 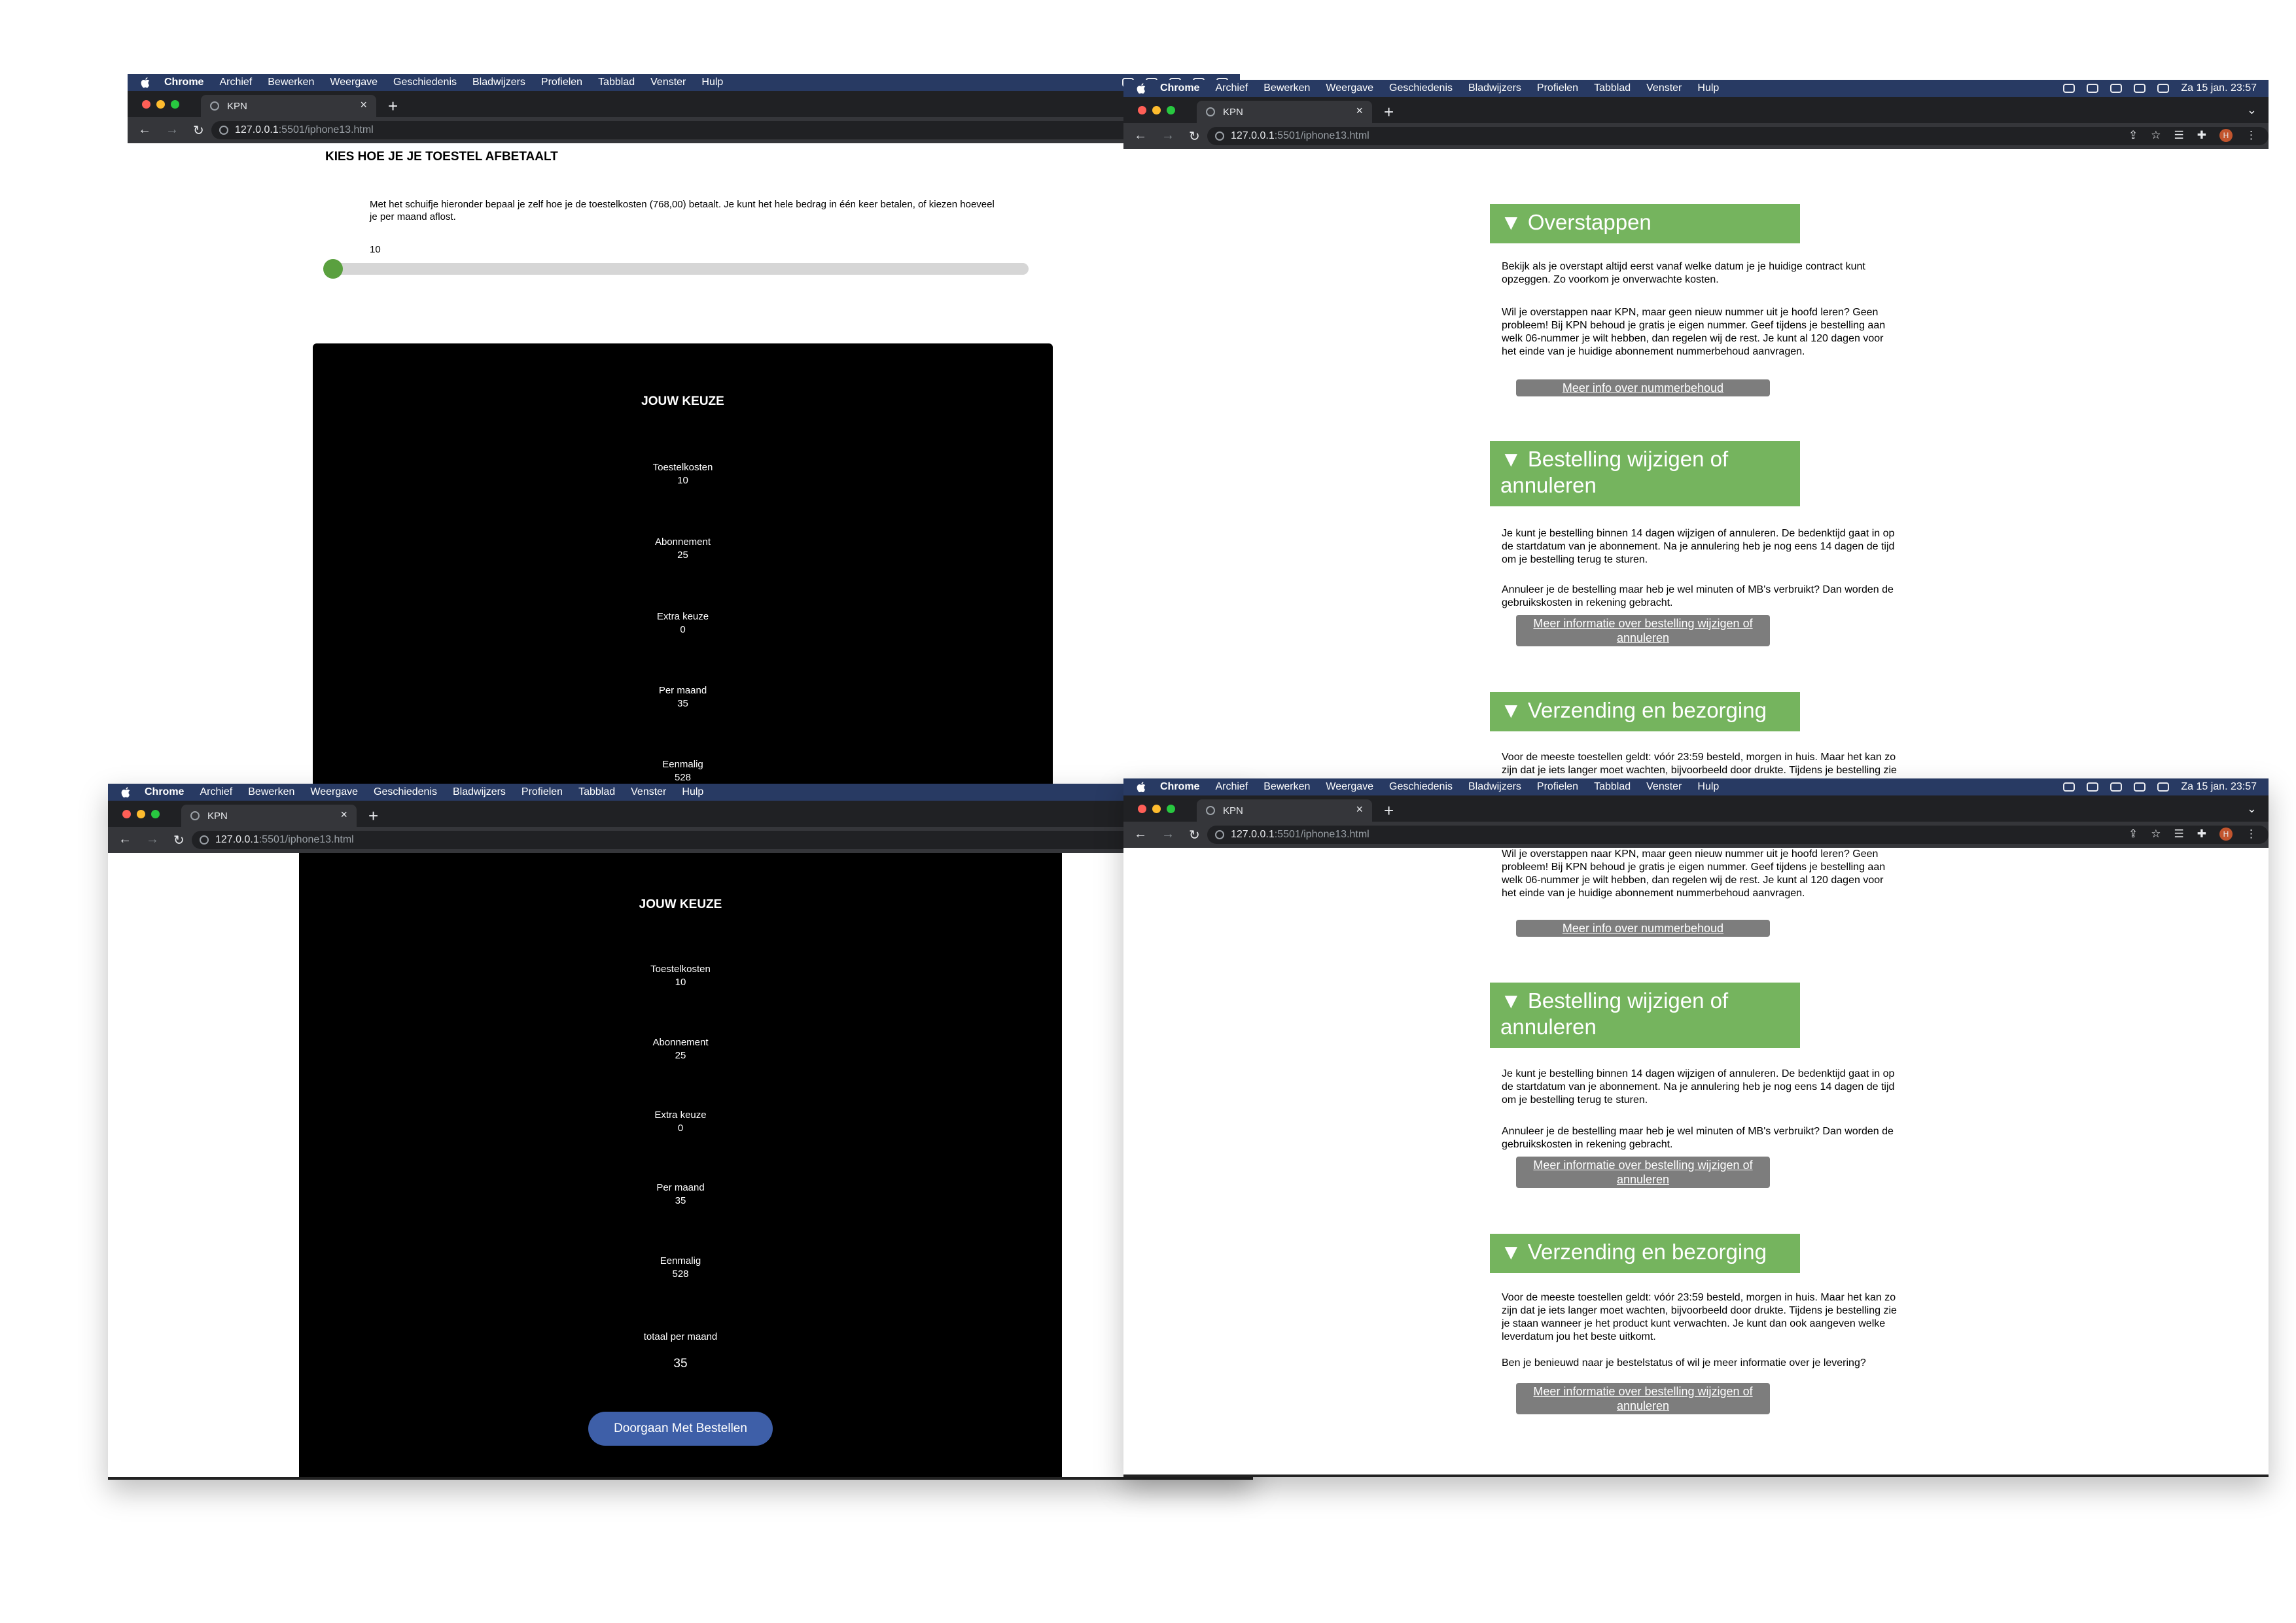 What do you see at coordinates (2069, 88) in the screenshot?
I see `dropbox-icon` at bounding box center [2069, 88].